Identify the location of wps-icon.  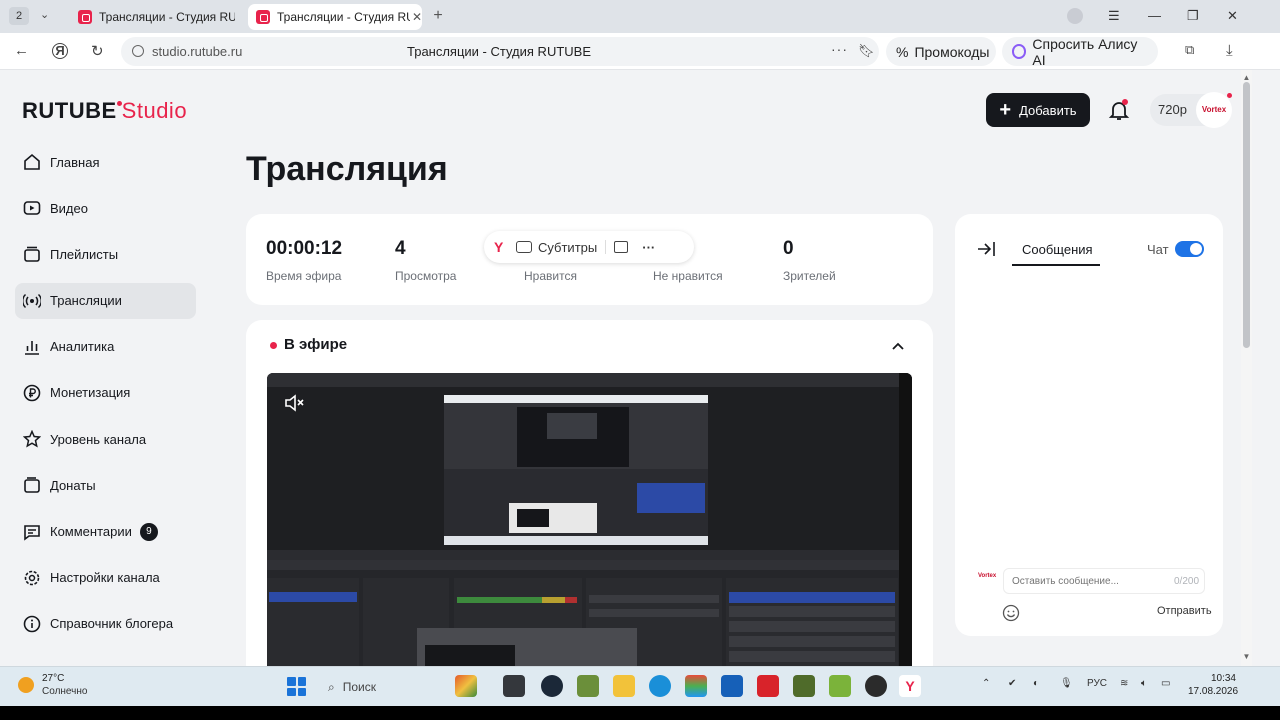
(768, 686).